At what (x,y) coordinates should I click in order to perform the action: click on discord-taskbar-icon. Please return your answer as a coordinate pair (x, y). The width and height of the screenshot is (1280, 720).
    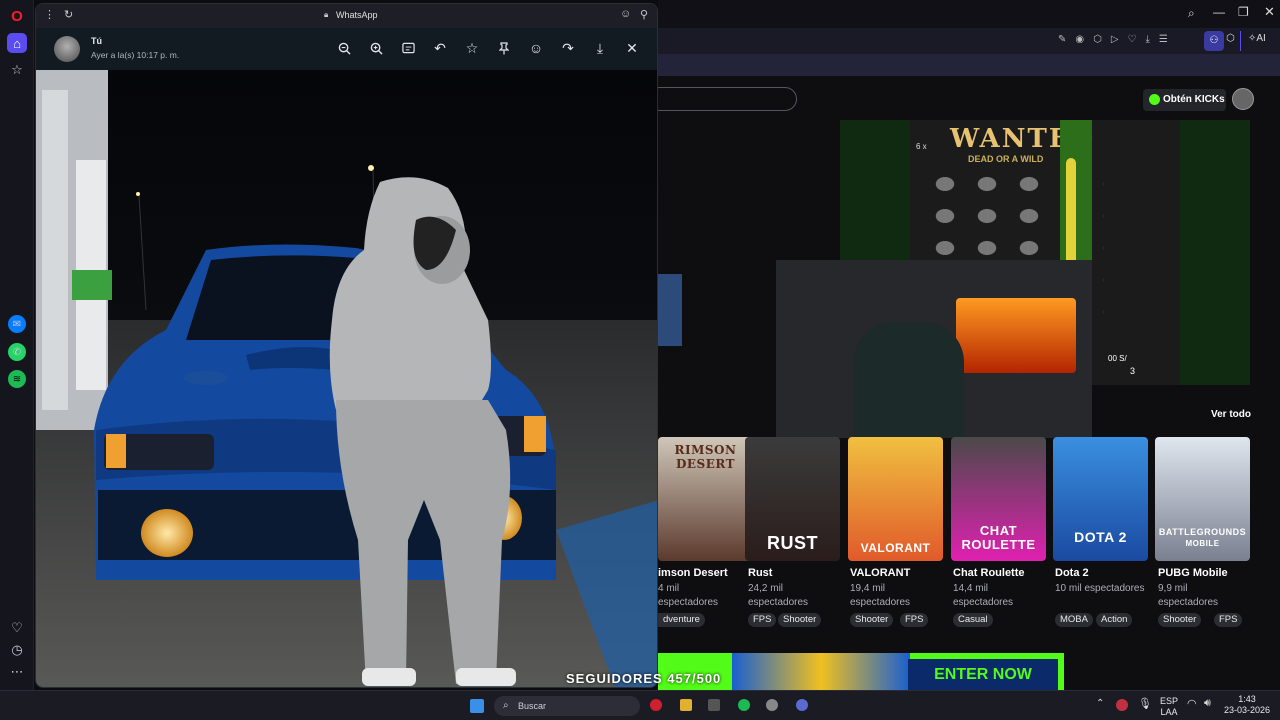
    Looking at the image, I should click on (802, 705).